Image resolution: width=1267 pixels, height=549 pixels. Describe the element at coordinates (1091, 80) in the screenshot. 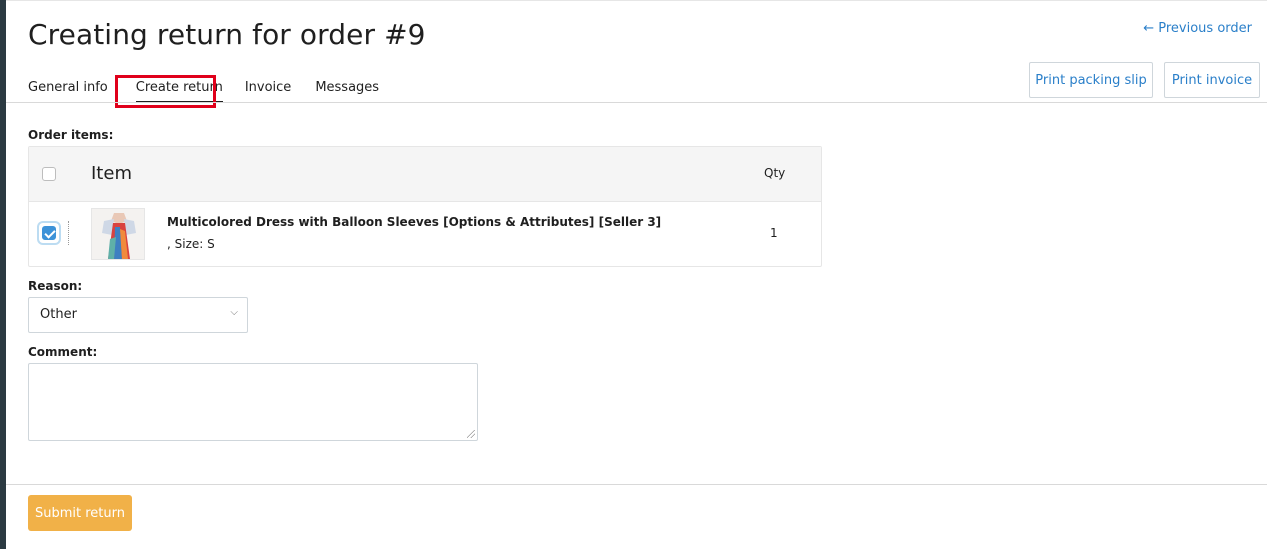

I see `print-packing-slip-button: Print packing slip` at that location.